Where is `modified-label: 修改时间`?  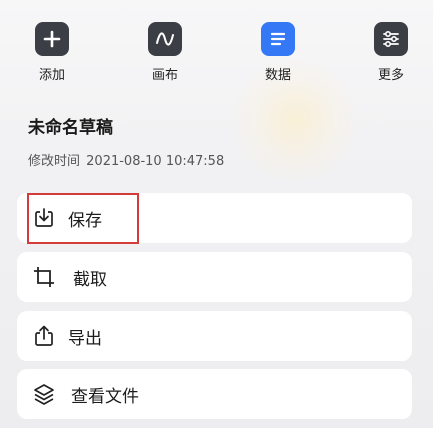 modified-label: 修改时间 is located at coordinates (54, 161).